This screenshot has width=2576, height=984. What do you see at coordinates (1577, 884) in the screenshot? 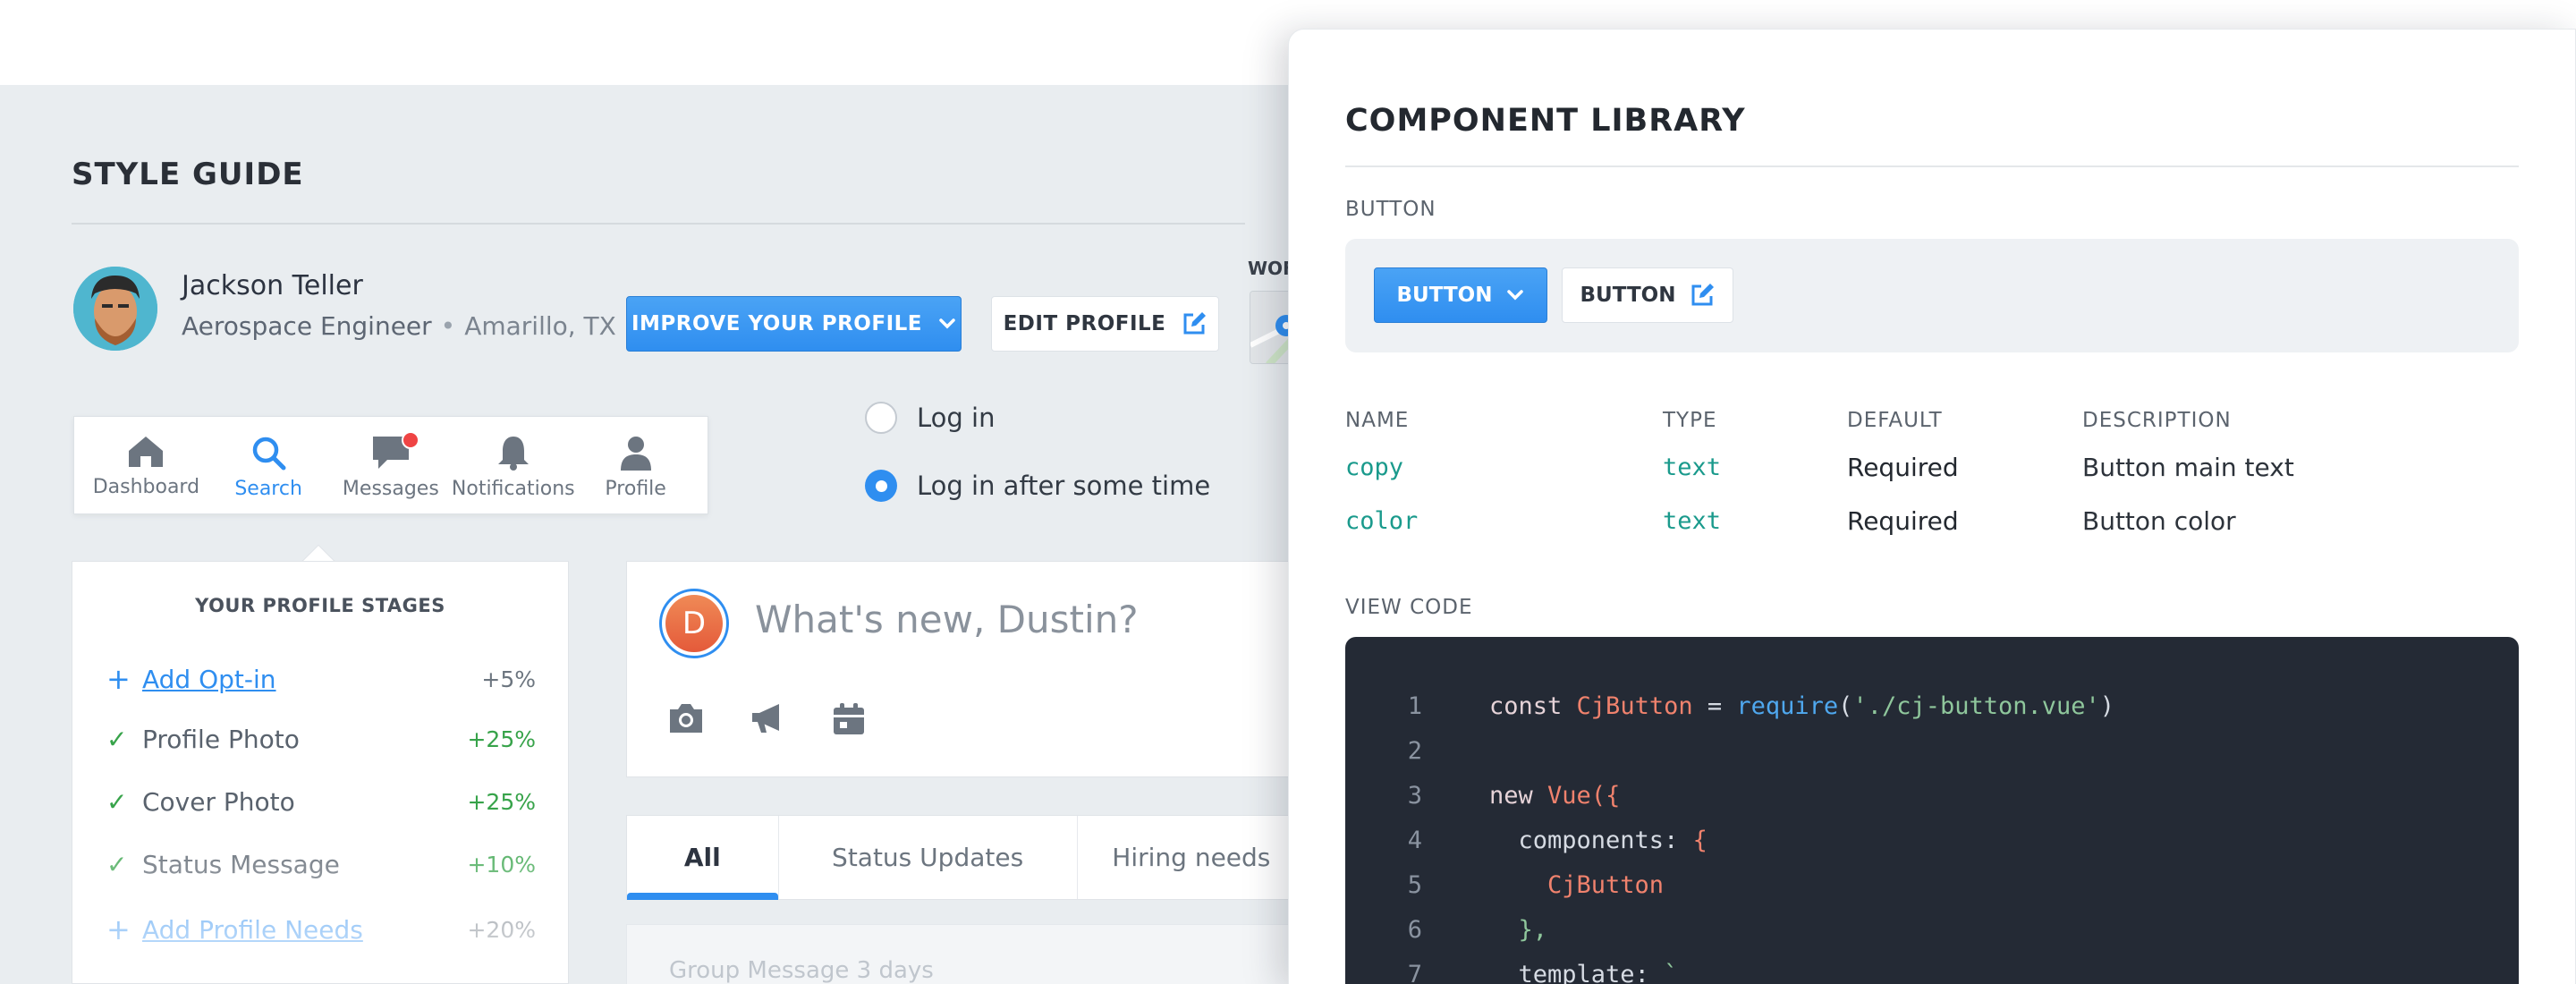
I see `code-text: CjButton` at bounding box center [1577, 884].